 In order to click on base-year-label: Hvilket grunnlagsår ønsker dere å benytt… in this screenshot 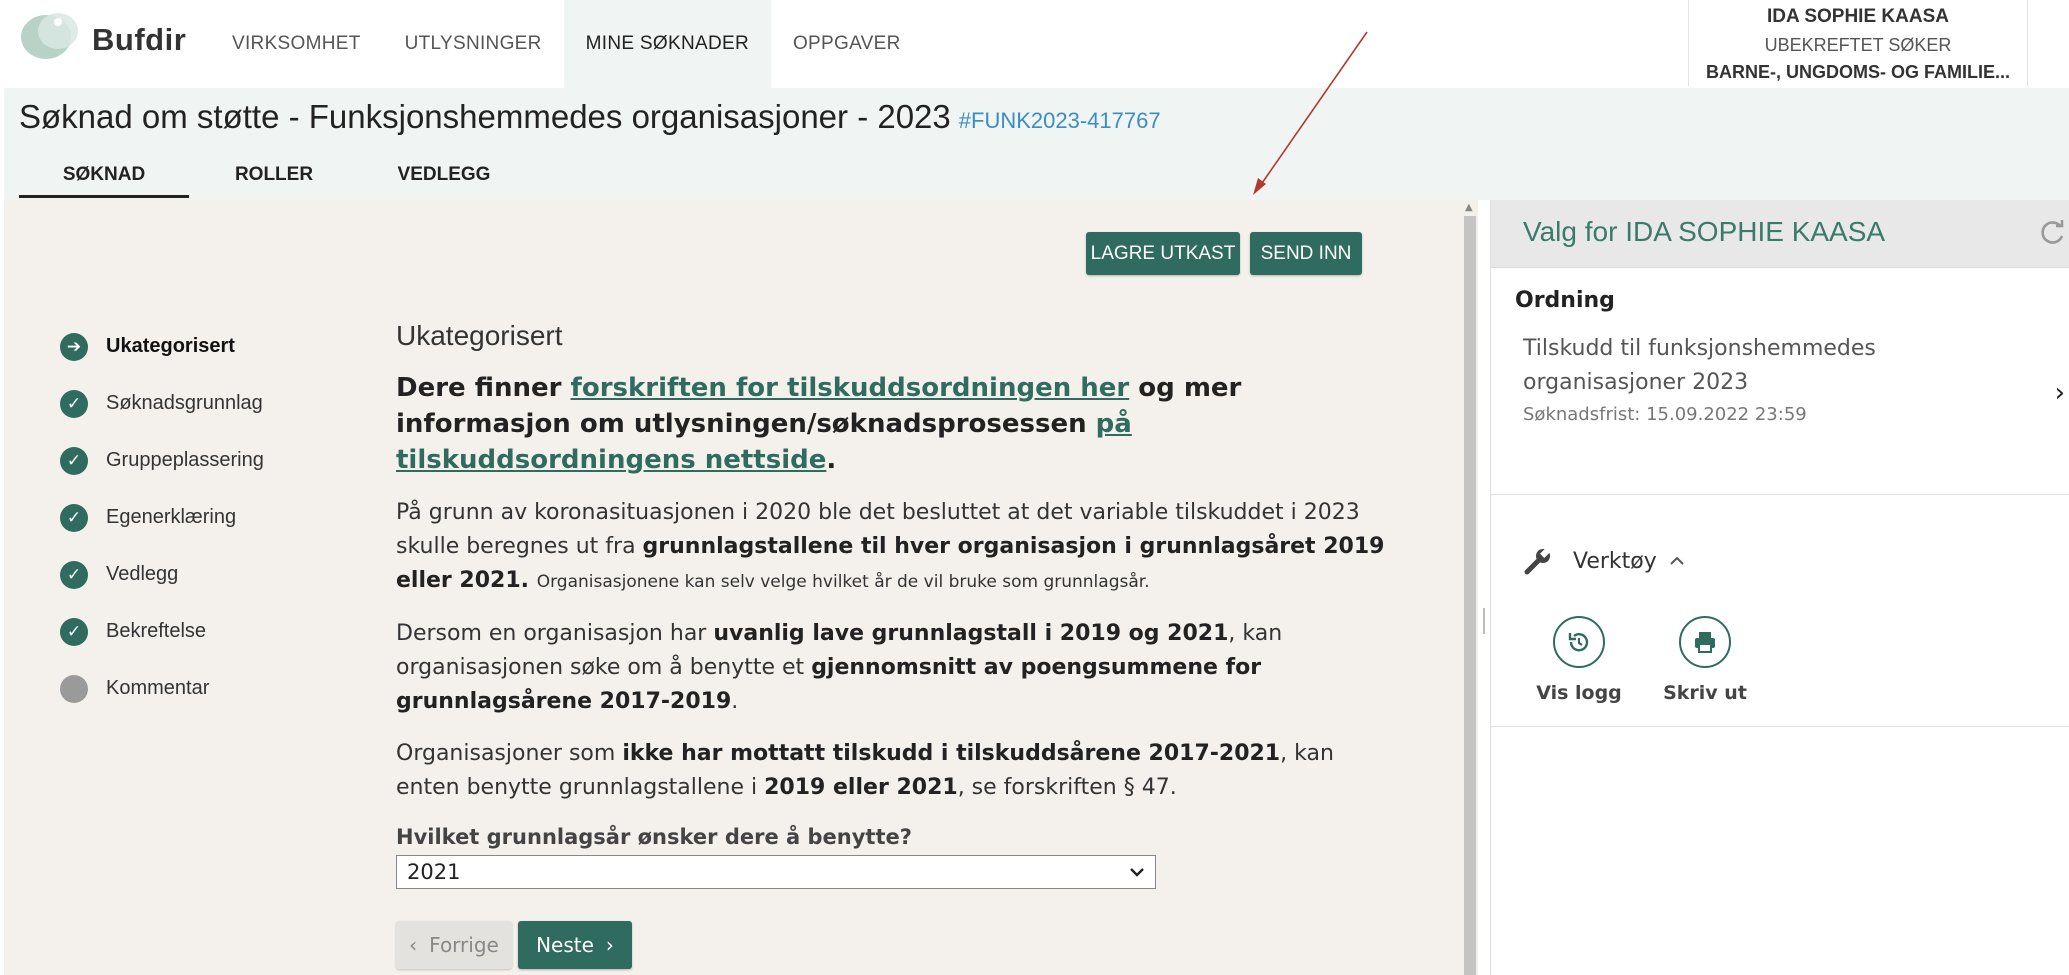, I will do `click(654, 837)`.